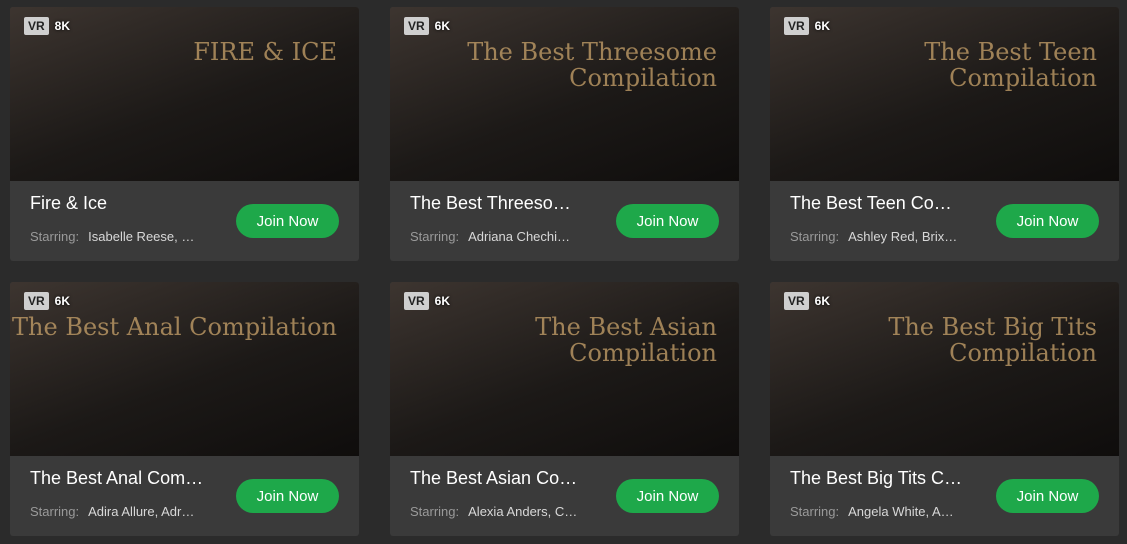 The height and width of the screenshot is (544, 1127). Describe the element at coordinates (944, 94) in the screenshot. I see `thumbnail-placeholder: VR 6K The Best Teen Compilation` at that location.